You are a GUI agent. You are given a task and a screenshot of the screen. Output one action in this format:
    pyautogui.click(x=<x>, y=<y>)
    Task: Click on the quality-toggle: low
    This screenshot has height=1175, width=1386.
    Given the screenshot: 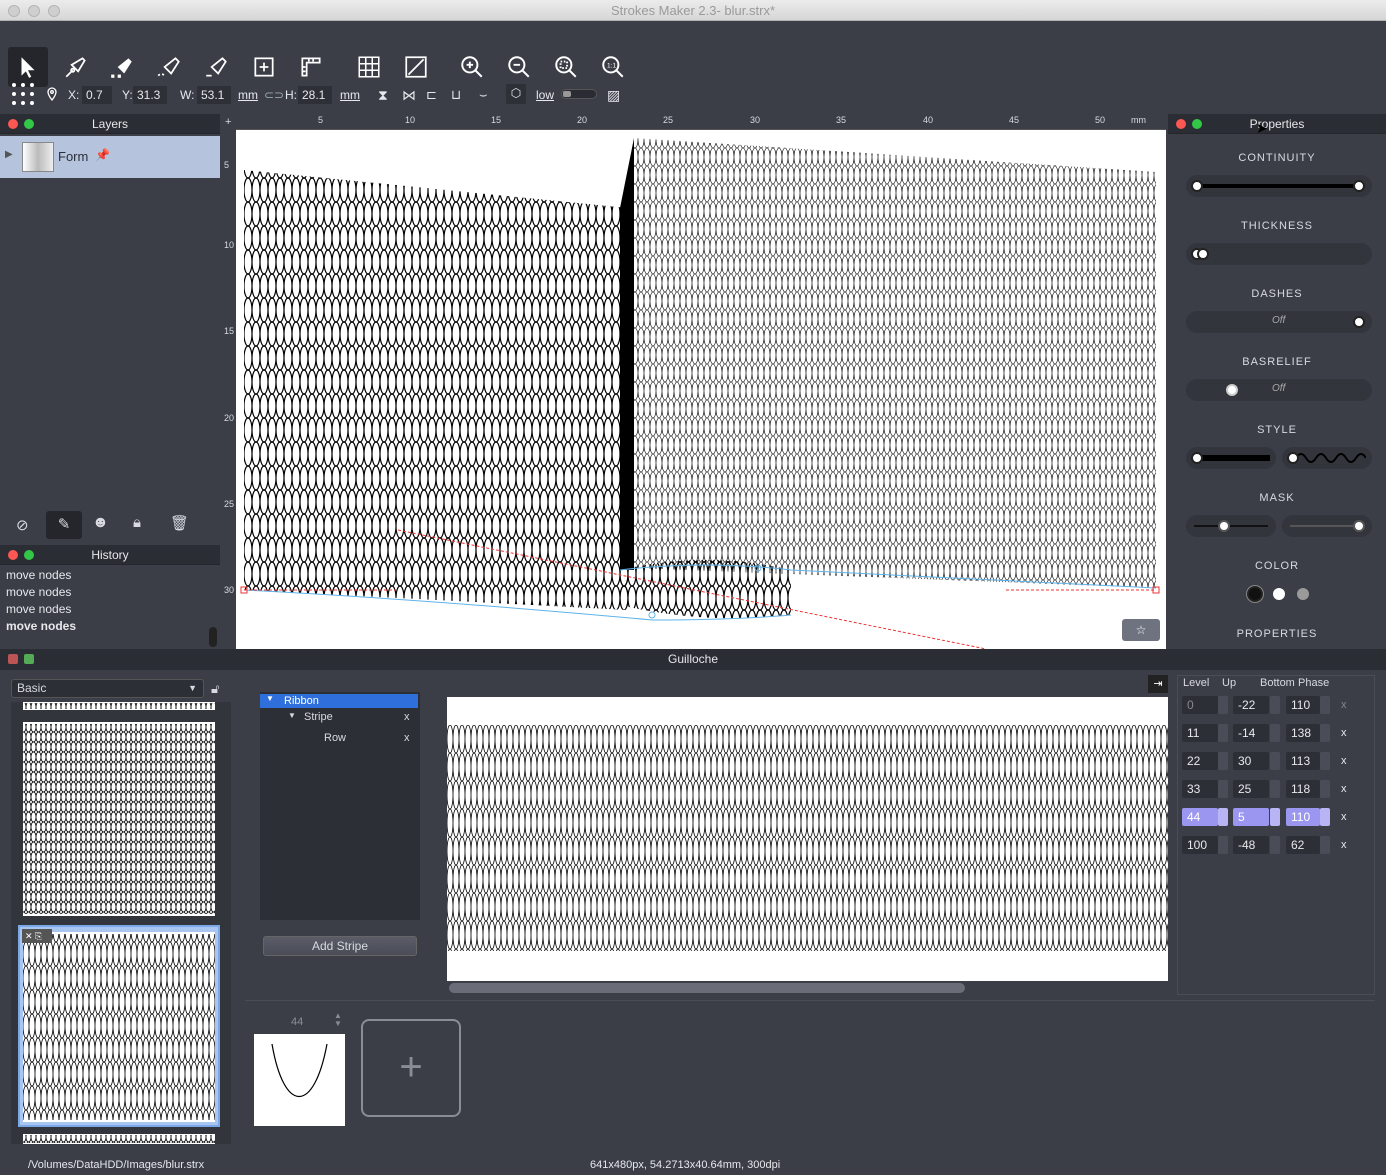 What is the action you would take?
    pyautogui.click(x=545, y=95)
    